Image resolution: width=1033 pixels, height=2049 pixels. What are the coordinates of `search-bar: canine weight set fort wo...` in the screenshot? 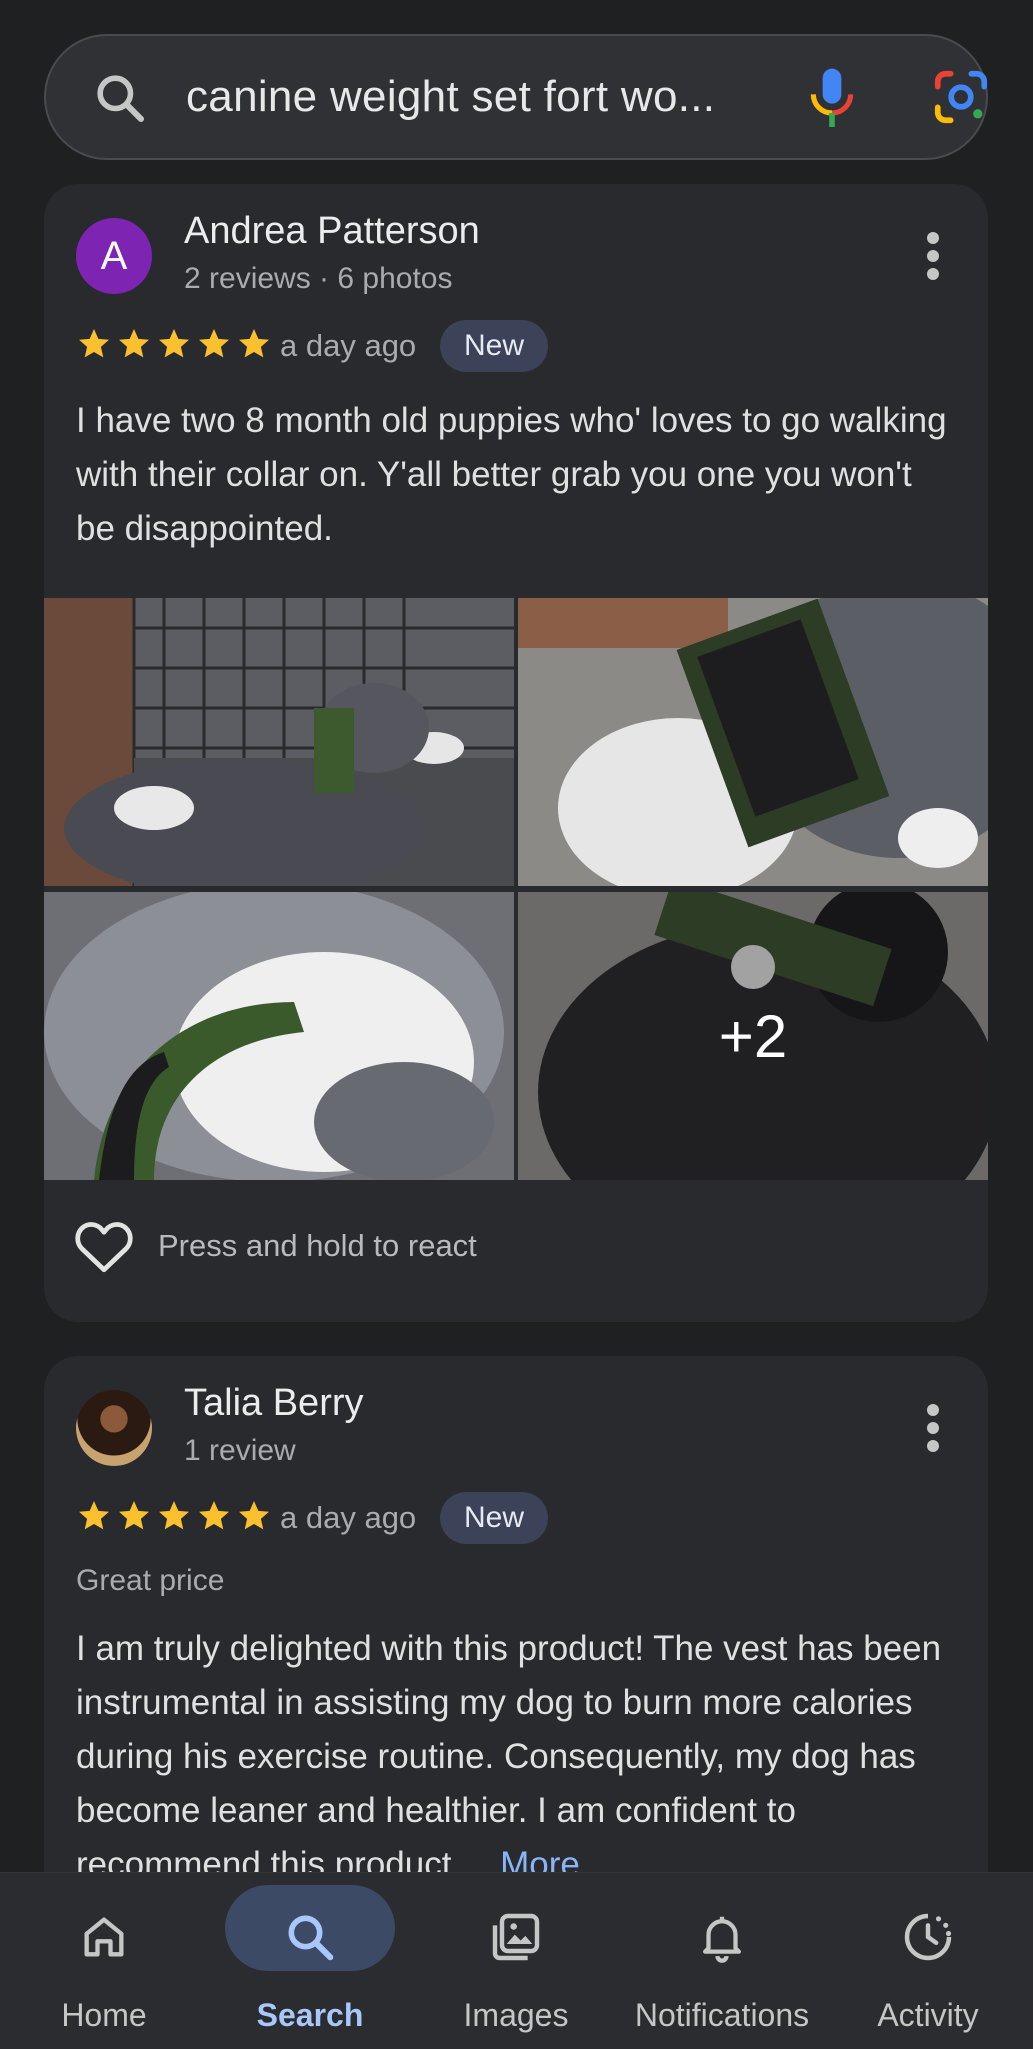 It's located at (516, 97).